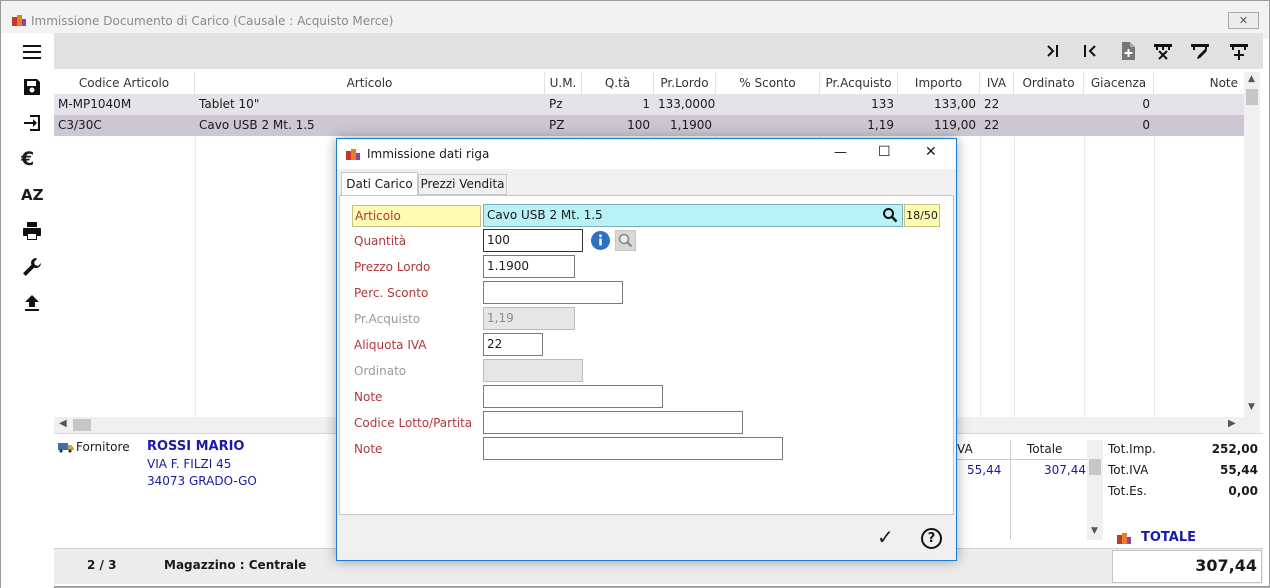  What do you see at coordinates (1187, 566) in the screenshot?
I see `grand-total-box: 307,44` at bounding box center [1187, 566].